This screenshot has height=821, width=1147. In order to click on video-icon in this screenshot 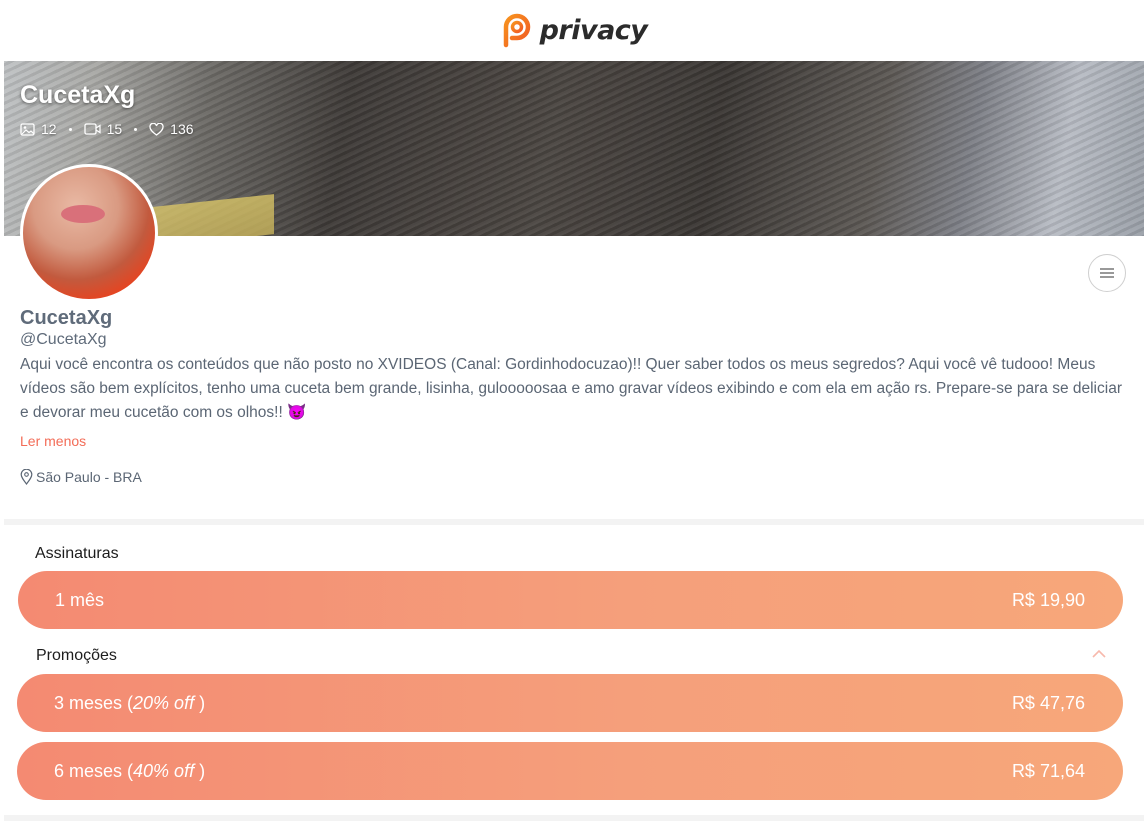, I will do `click(92, 129)`.